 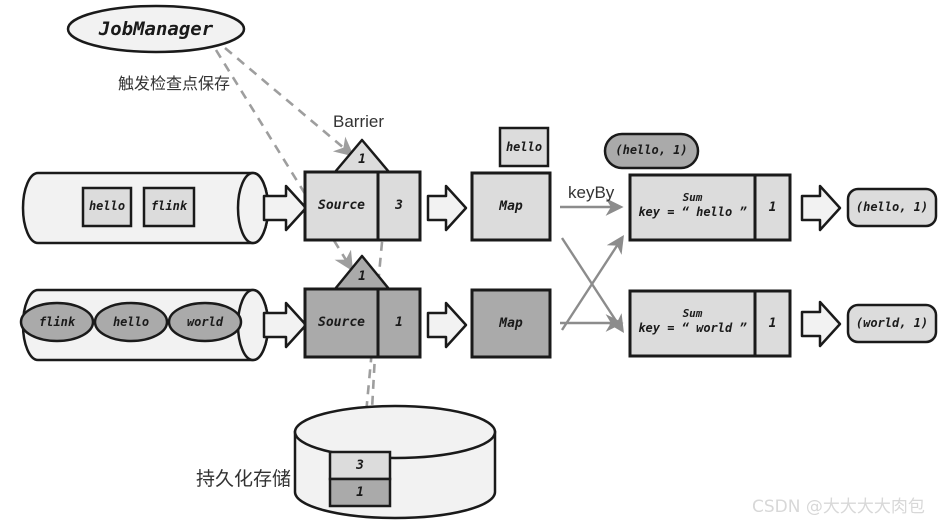 I want to click on lower-map-operator, so click(x=511, y=323).